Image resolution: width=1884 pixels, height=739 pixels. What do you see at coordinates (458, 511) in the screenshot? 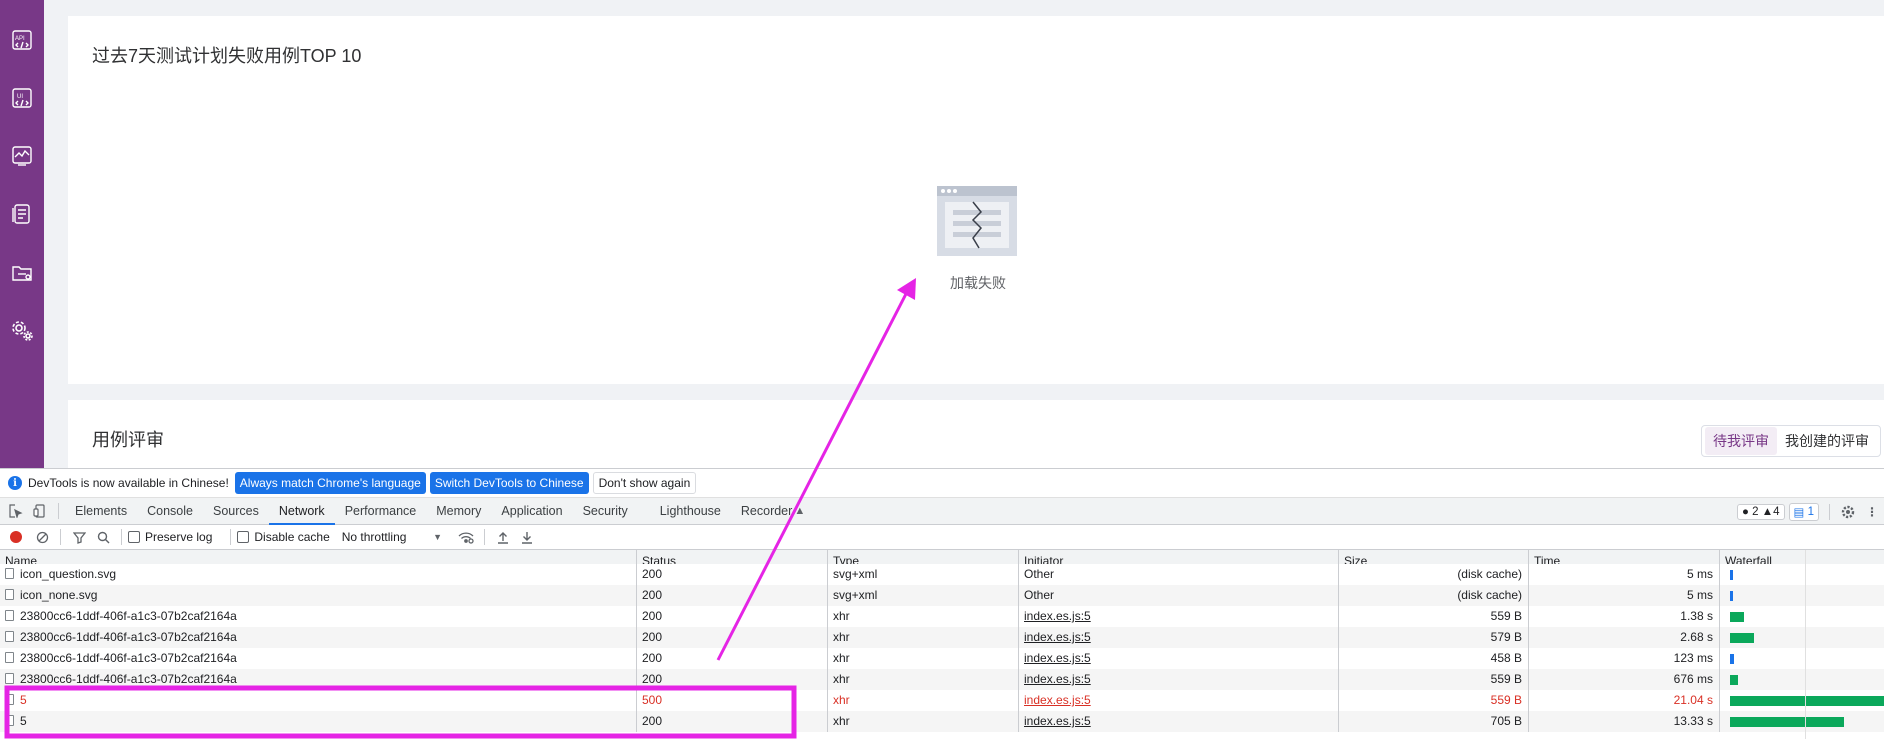
I see `tab-memory: Memory` at bounding box center [458, 511].